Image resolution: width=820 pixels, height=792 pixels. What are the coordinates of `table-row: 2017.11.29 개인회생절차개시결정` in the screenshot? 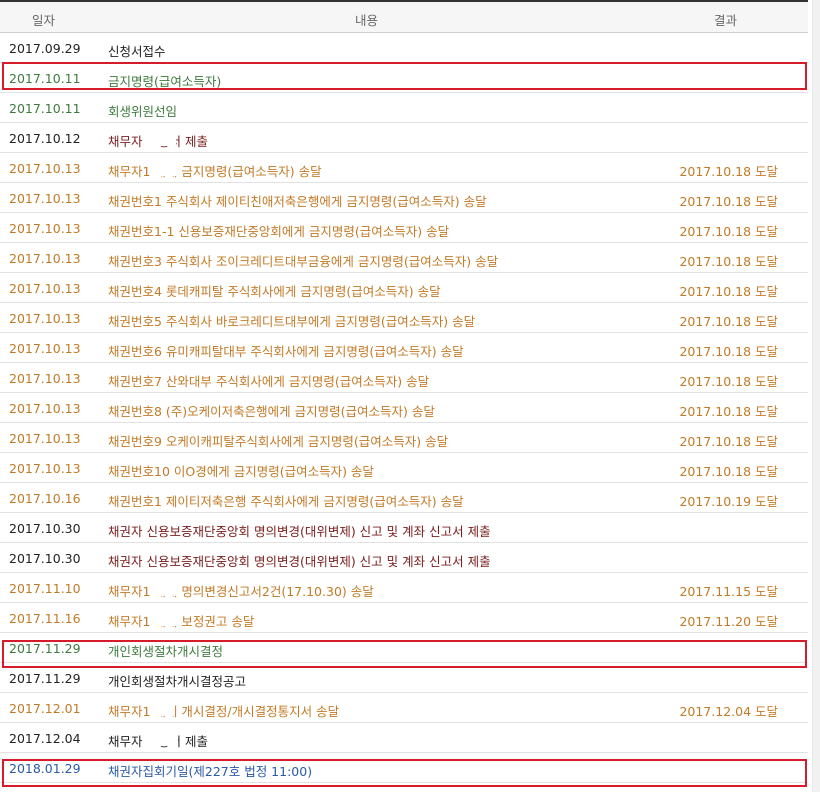 It's located at (404, 648).